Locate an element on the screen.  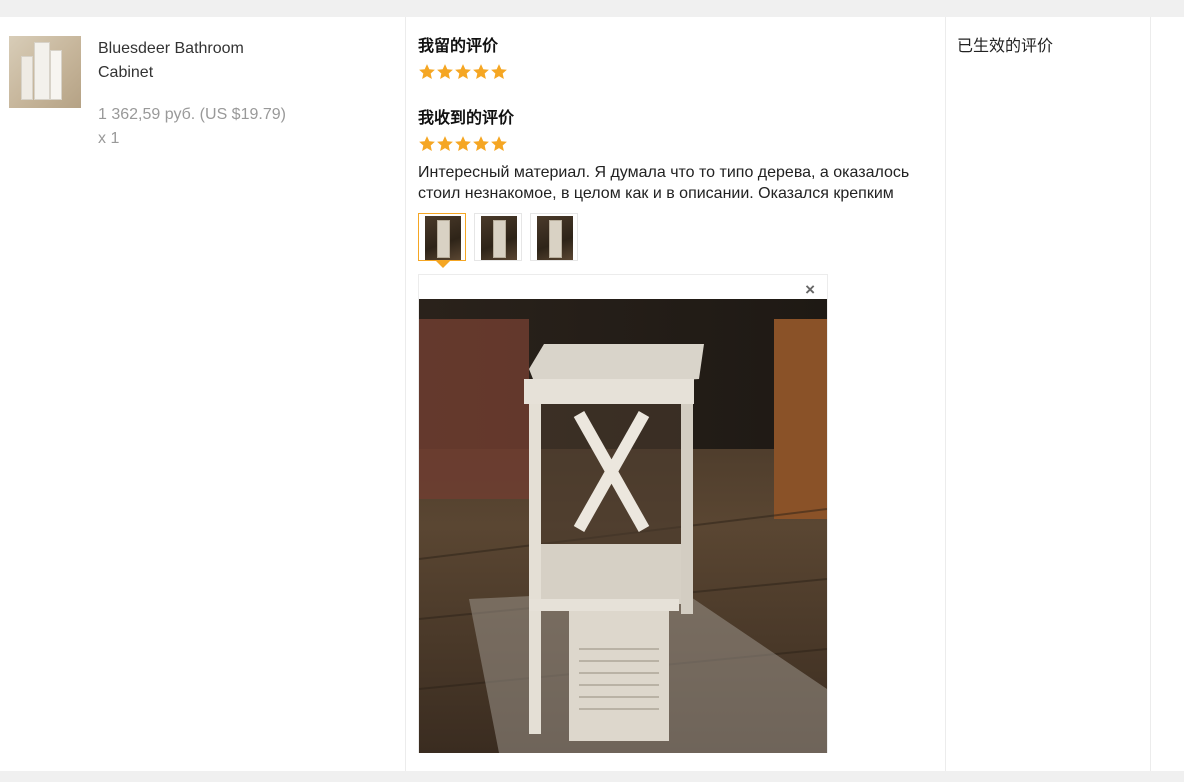
my-review-stars is located at coordinates (463, 72).